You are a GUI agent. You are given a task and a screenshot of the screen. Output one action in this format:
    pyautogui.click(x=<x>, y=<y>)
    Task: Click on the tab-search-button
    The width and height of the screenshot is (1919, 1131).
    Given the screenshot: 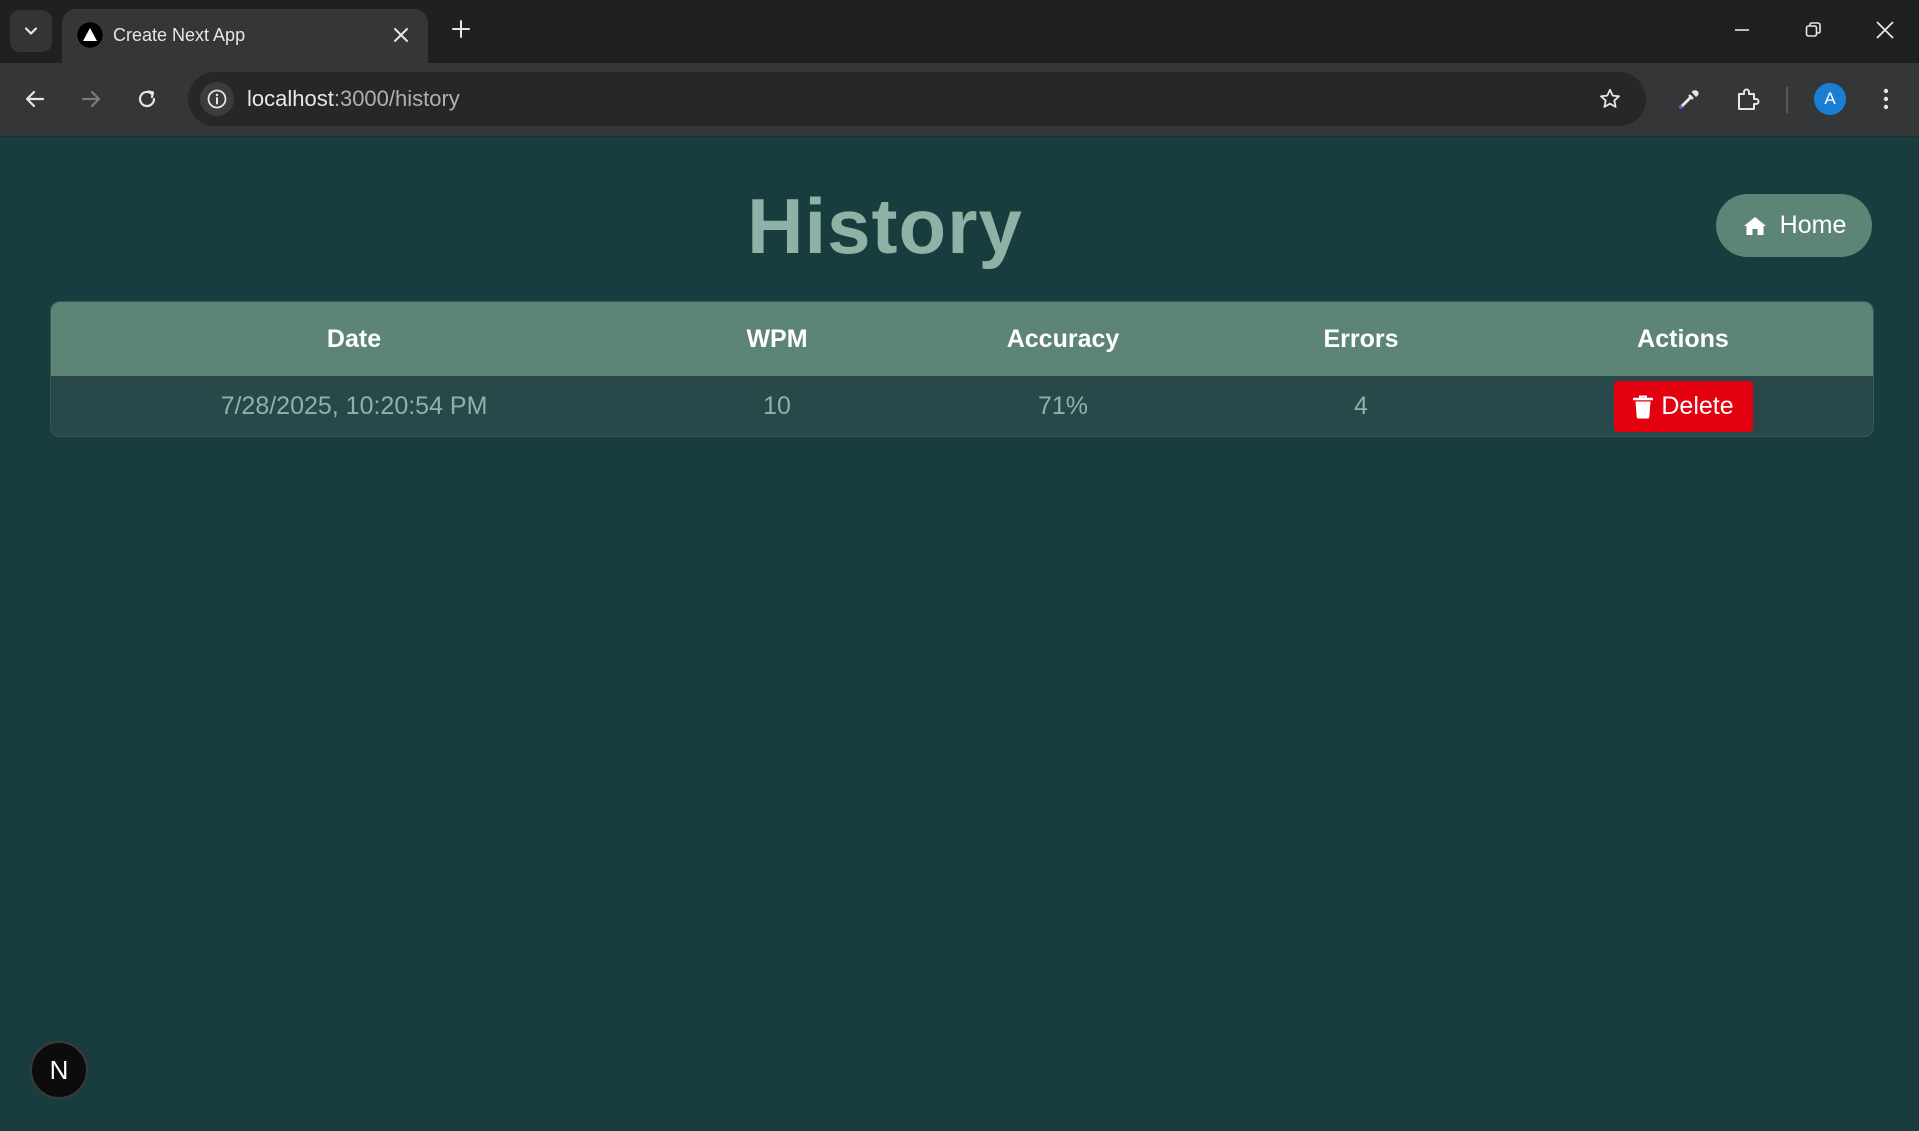 What is the action you would take?
    pyautogui.click(x=31, y=31)
    